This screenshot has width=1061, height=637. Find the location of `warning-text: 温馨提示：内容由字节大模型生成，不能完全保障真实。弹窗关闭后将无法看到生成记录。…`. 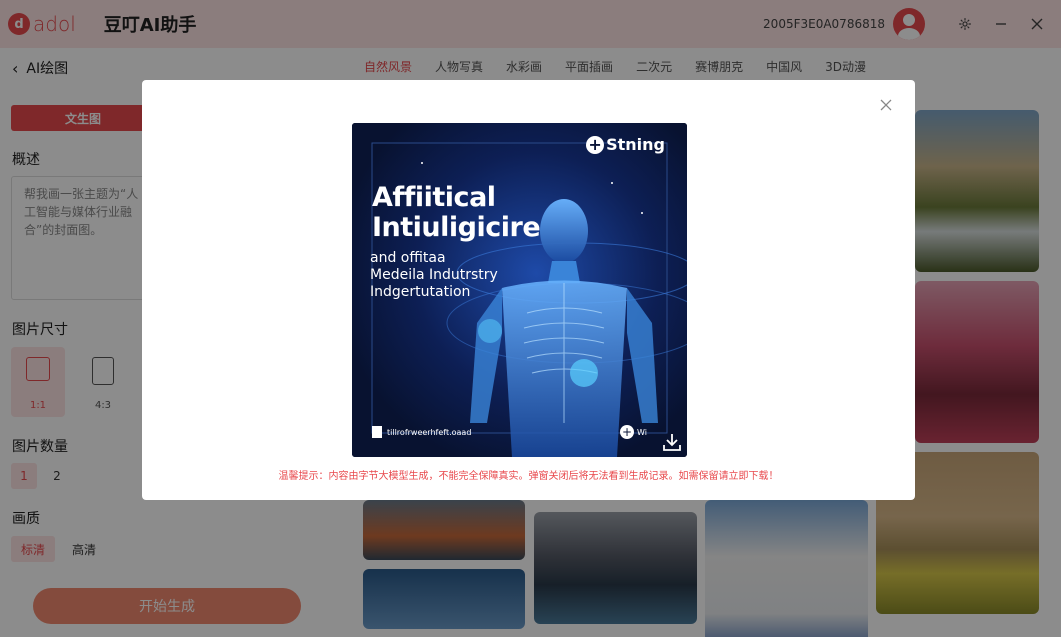

warning-text: 温馨提示：内容由字节大模型生成，不能完全保障真实。弹窗关闭后将无法看到生成记录。… is located at coordinates (528, 476).